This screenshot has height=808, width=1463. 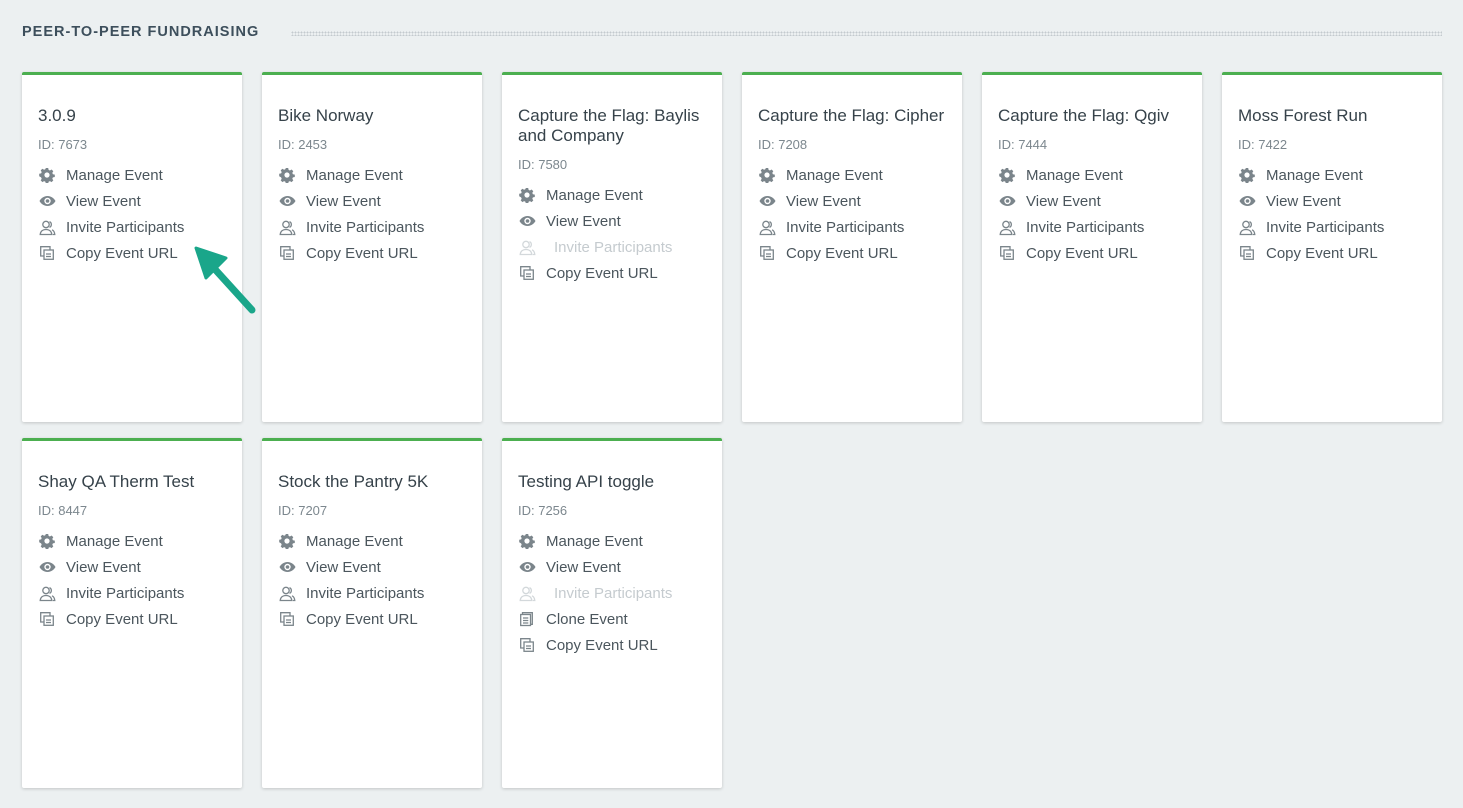 I want to click on event-title: Capture the Flag: Qgiv, so click(x=1084, y=115).